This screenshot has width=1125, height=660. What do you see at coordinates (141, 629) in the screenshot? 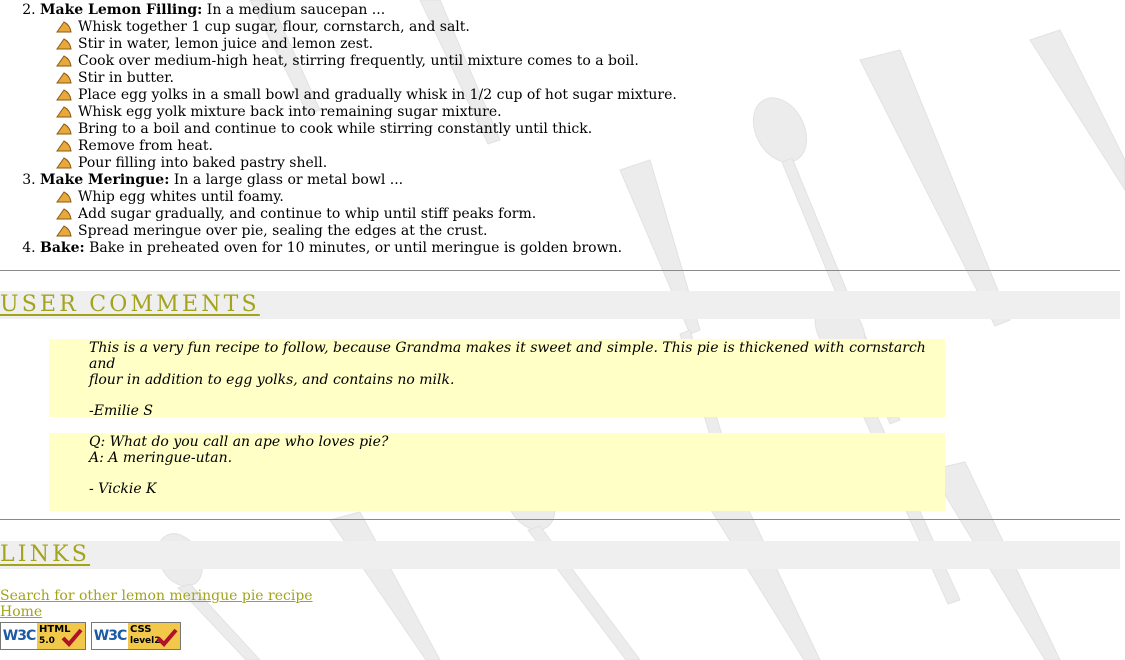
I see `badge-kind: CSS` at bounding box center [141, 629].